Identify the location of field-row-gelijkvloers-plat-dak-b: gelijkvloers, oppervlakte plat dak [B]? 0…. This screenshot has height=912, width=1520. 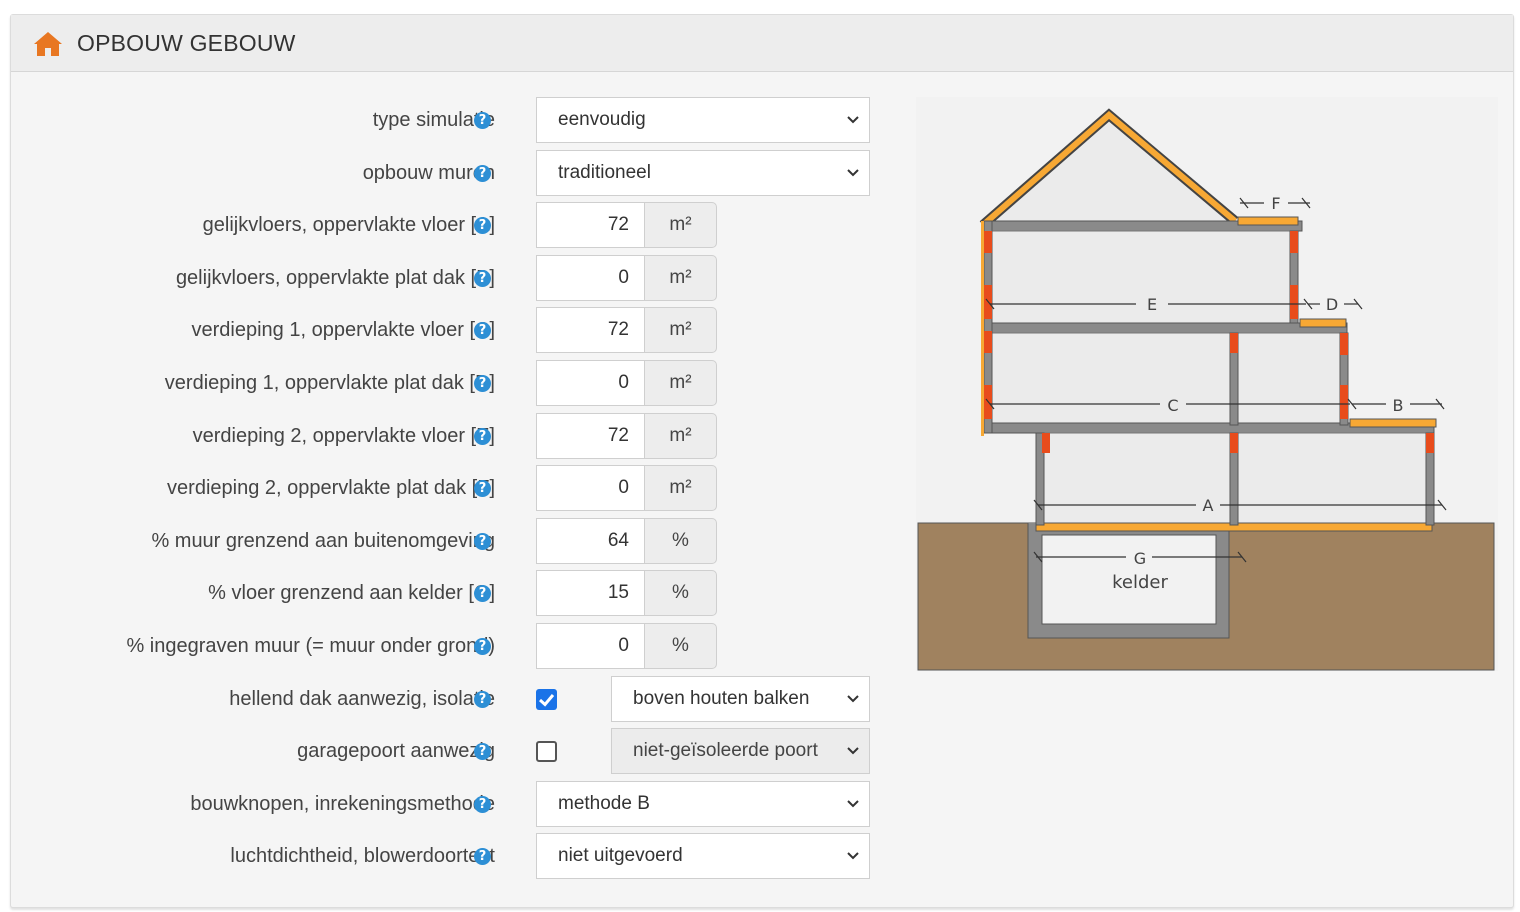
(451, 278).